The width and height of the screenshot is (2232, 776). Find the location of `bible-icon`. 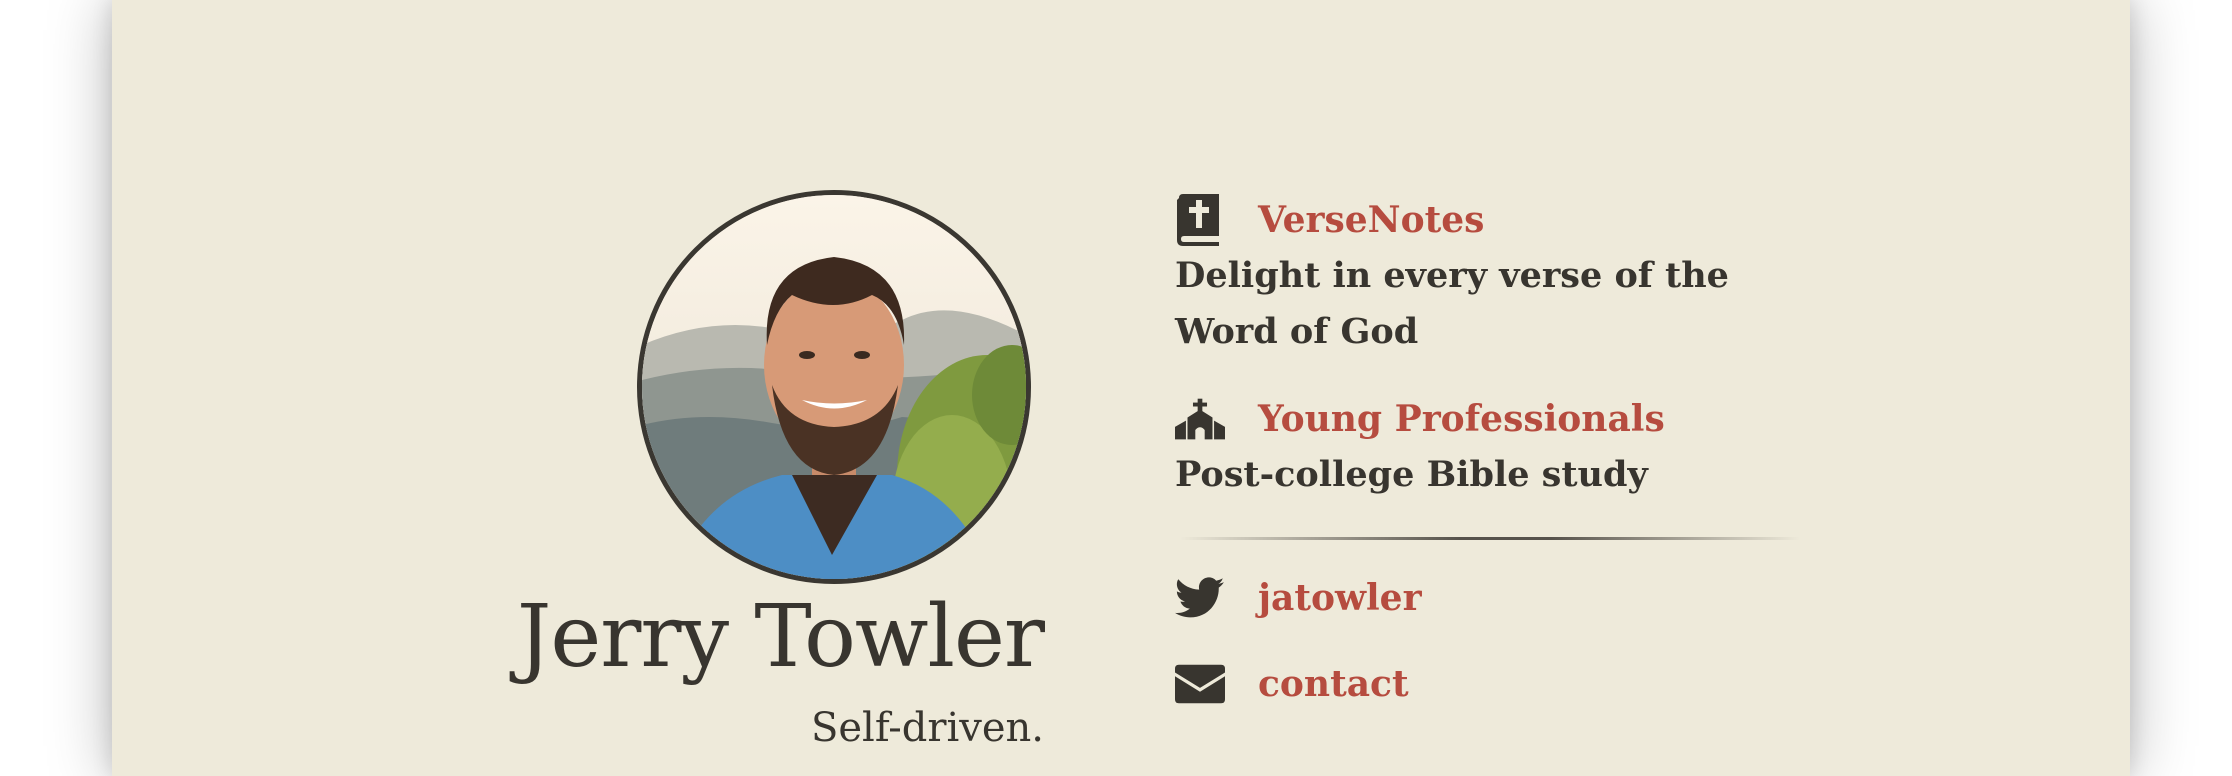

bible-icon is located at coordinates (1200, 220).